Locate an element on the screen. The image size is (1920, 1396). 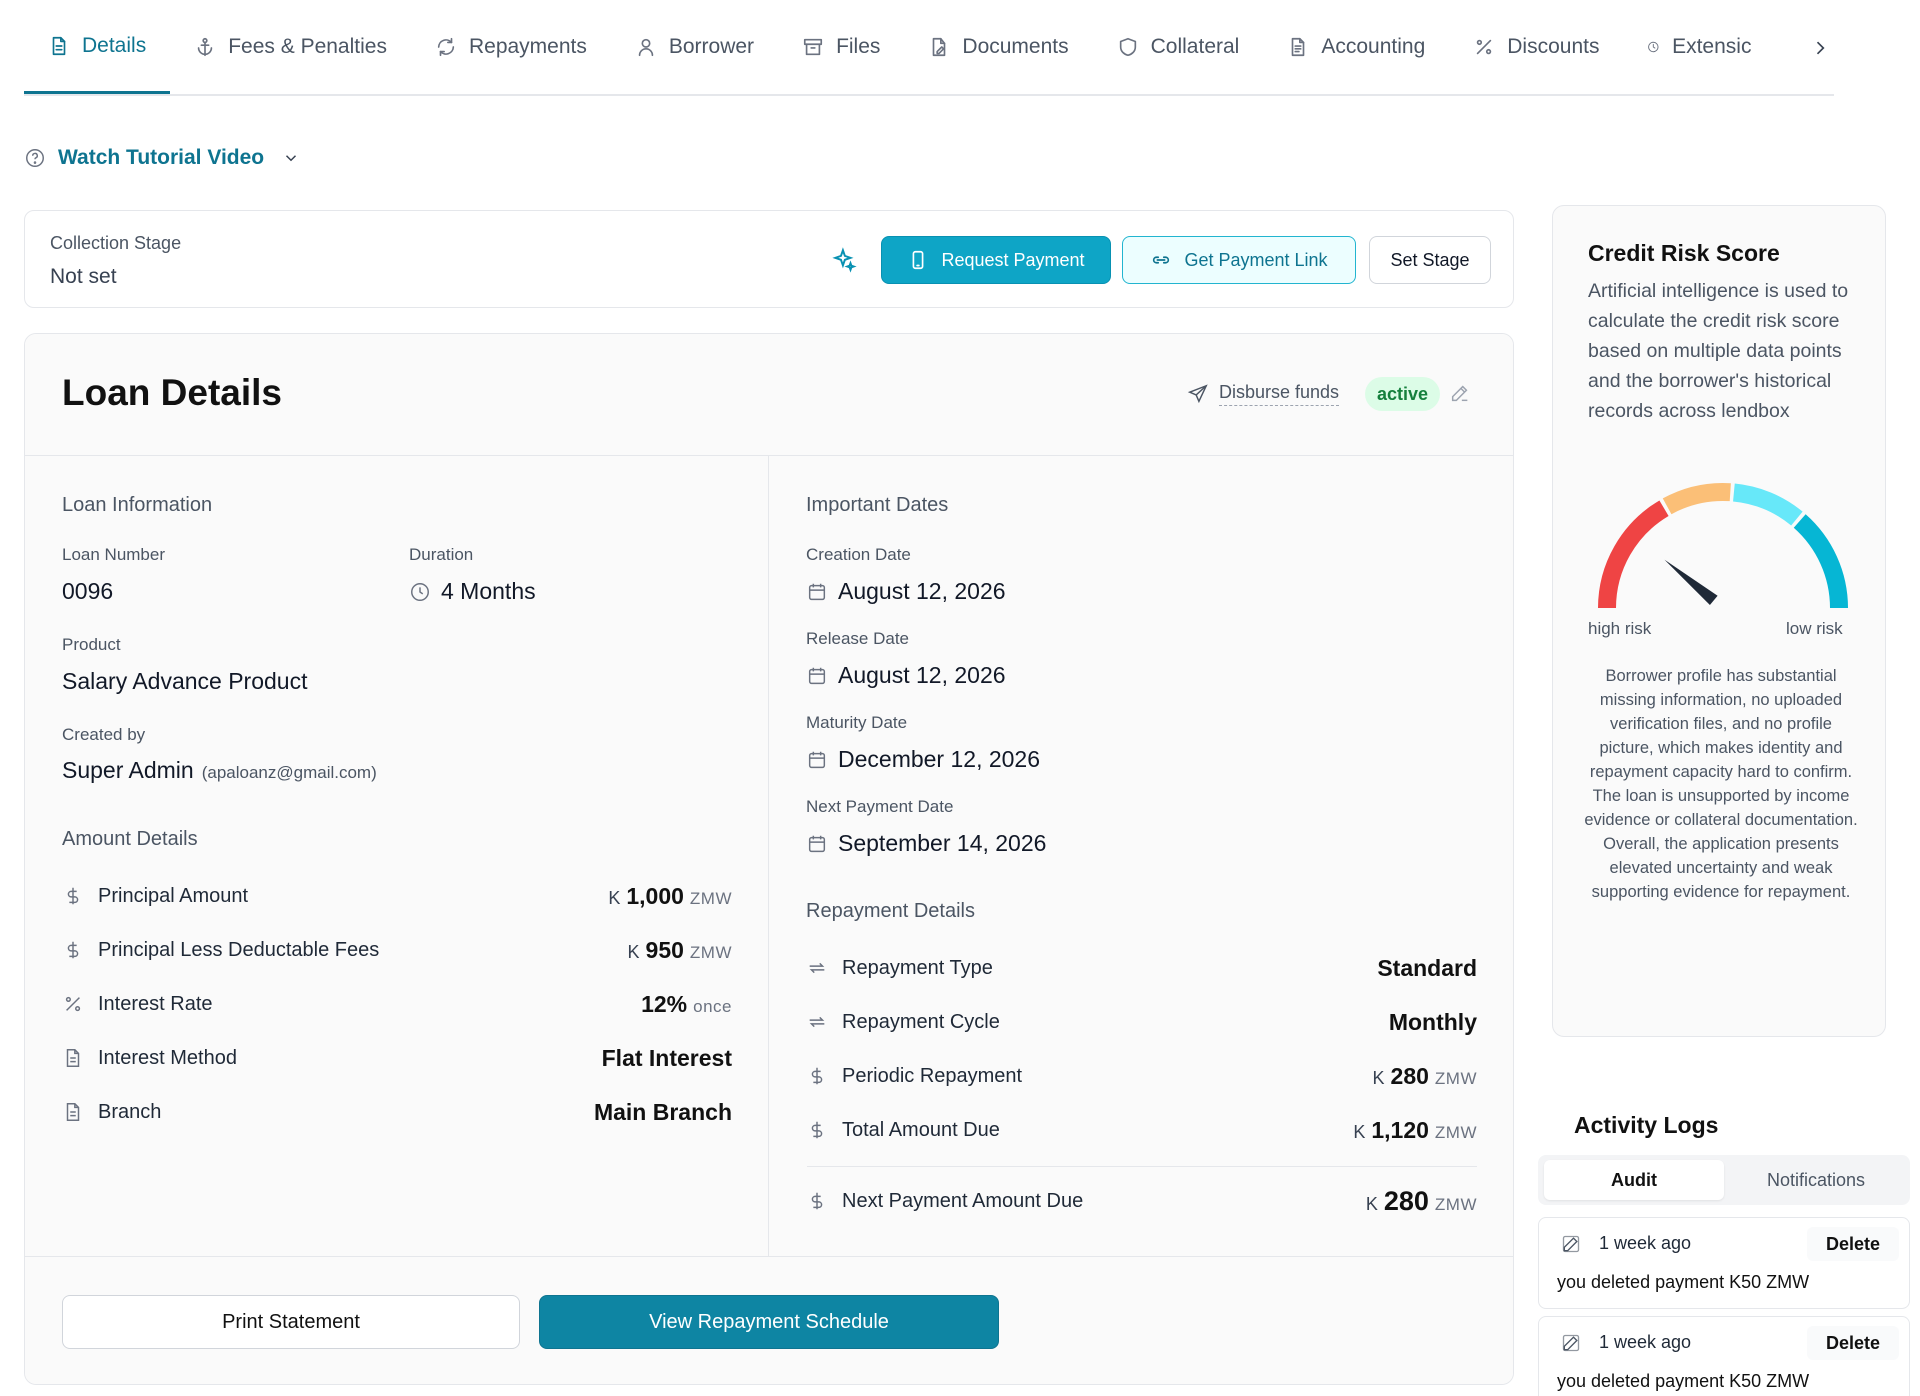
loan-details-title: Loan Details is located at coordinates (172, 392).